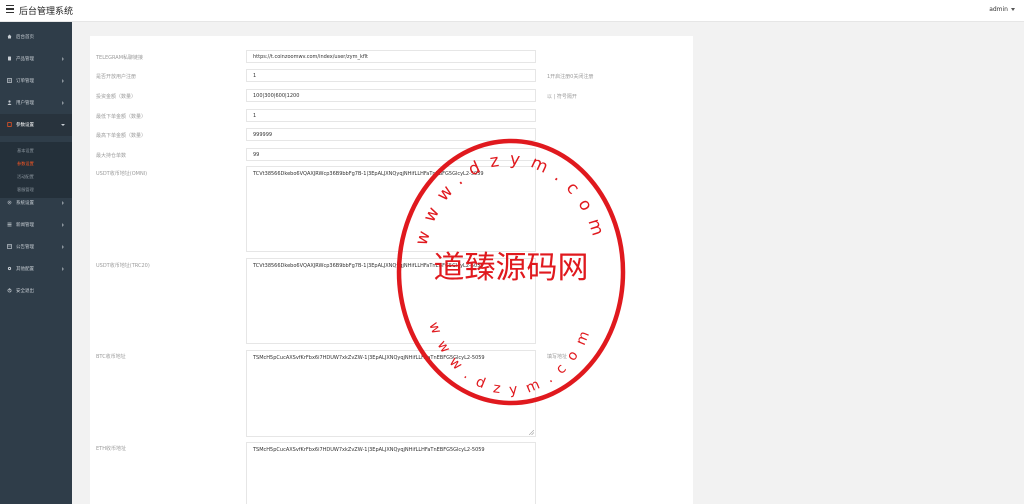  What do you see at coordinates (25, 203) in the screenshot?
I see `sidebar-item-label: 系统设置` at bounding box center [25, 203].